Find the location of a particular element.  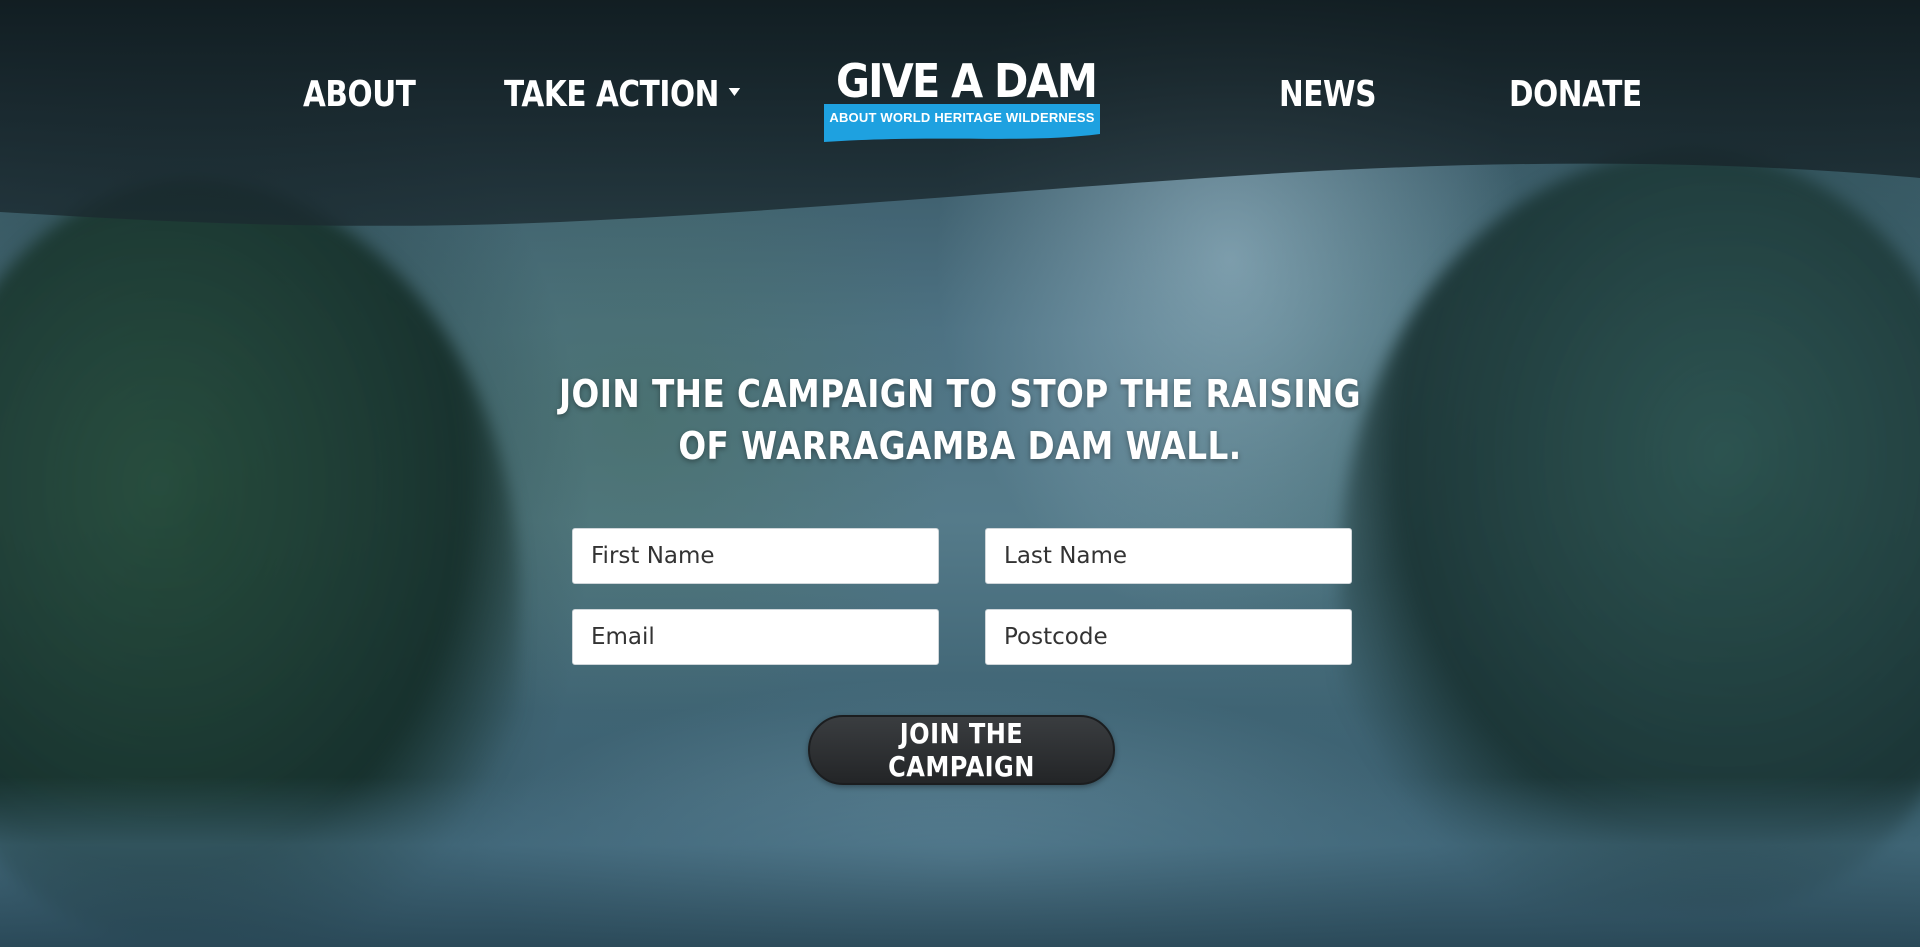

postcode-input is located at coordinates (1168, 637).